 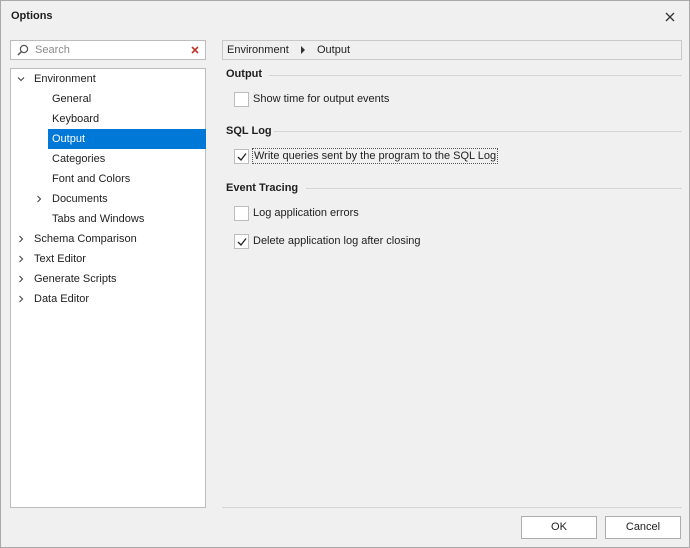 I want to click on tree-item-label: Data Editor, so click(x=62, y=299).